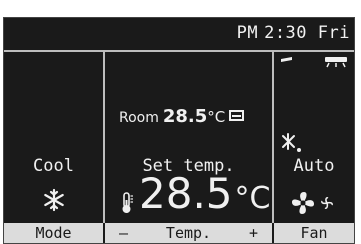 The height and width of the screenshot is (244, 361). What do you see at coordinates (286, 33) in the screenshot?
I see `clock-time: 2:30` at bounding box center [286, 33].